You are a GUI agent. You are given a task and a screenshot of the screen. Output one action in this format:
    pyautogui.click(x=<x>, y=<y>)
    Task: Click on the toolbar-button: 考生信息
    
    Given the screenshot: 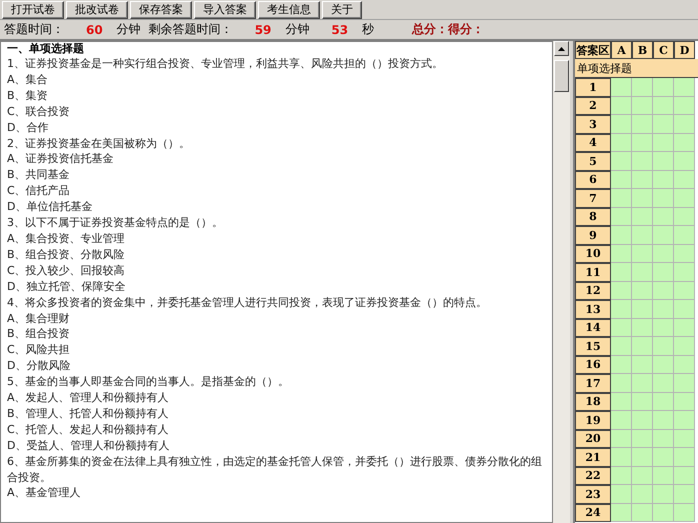 What is the action you would take?
    pyautogui.click(x=289, y=10)
    